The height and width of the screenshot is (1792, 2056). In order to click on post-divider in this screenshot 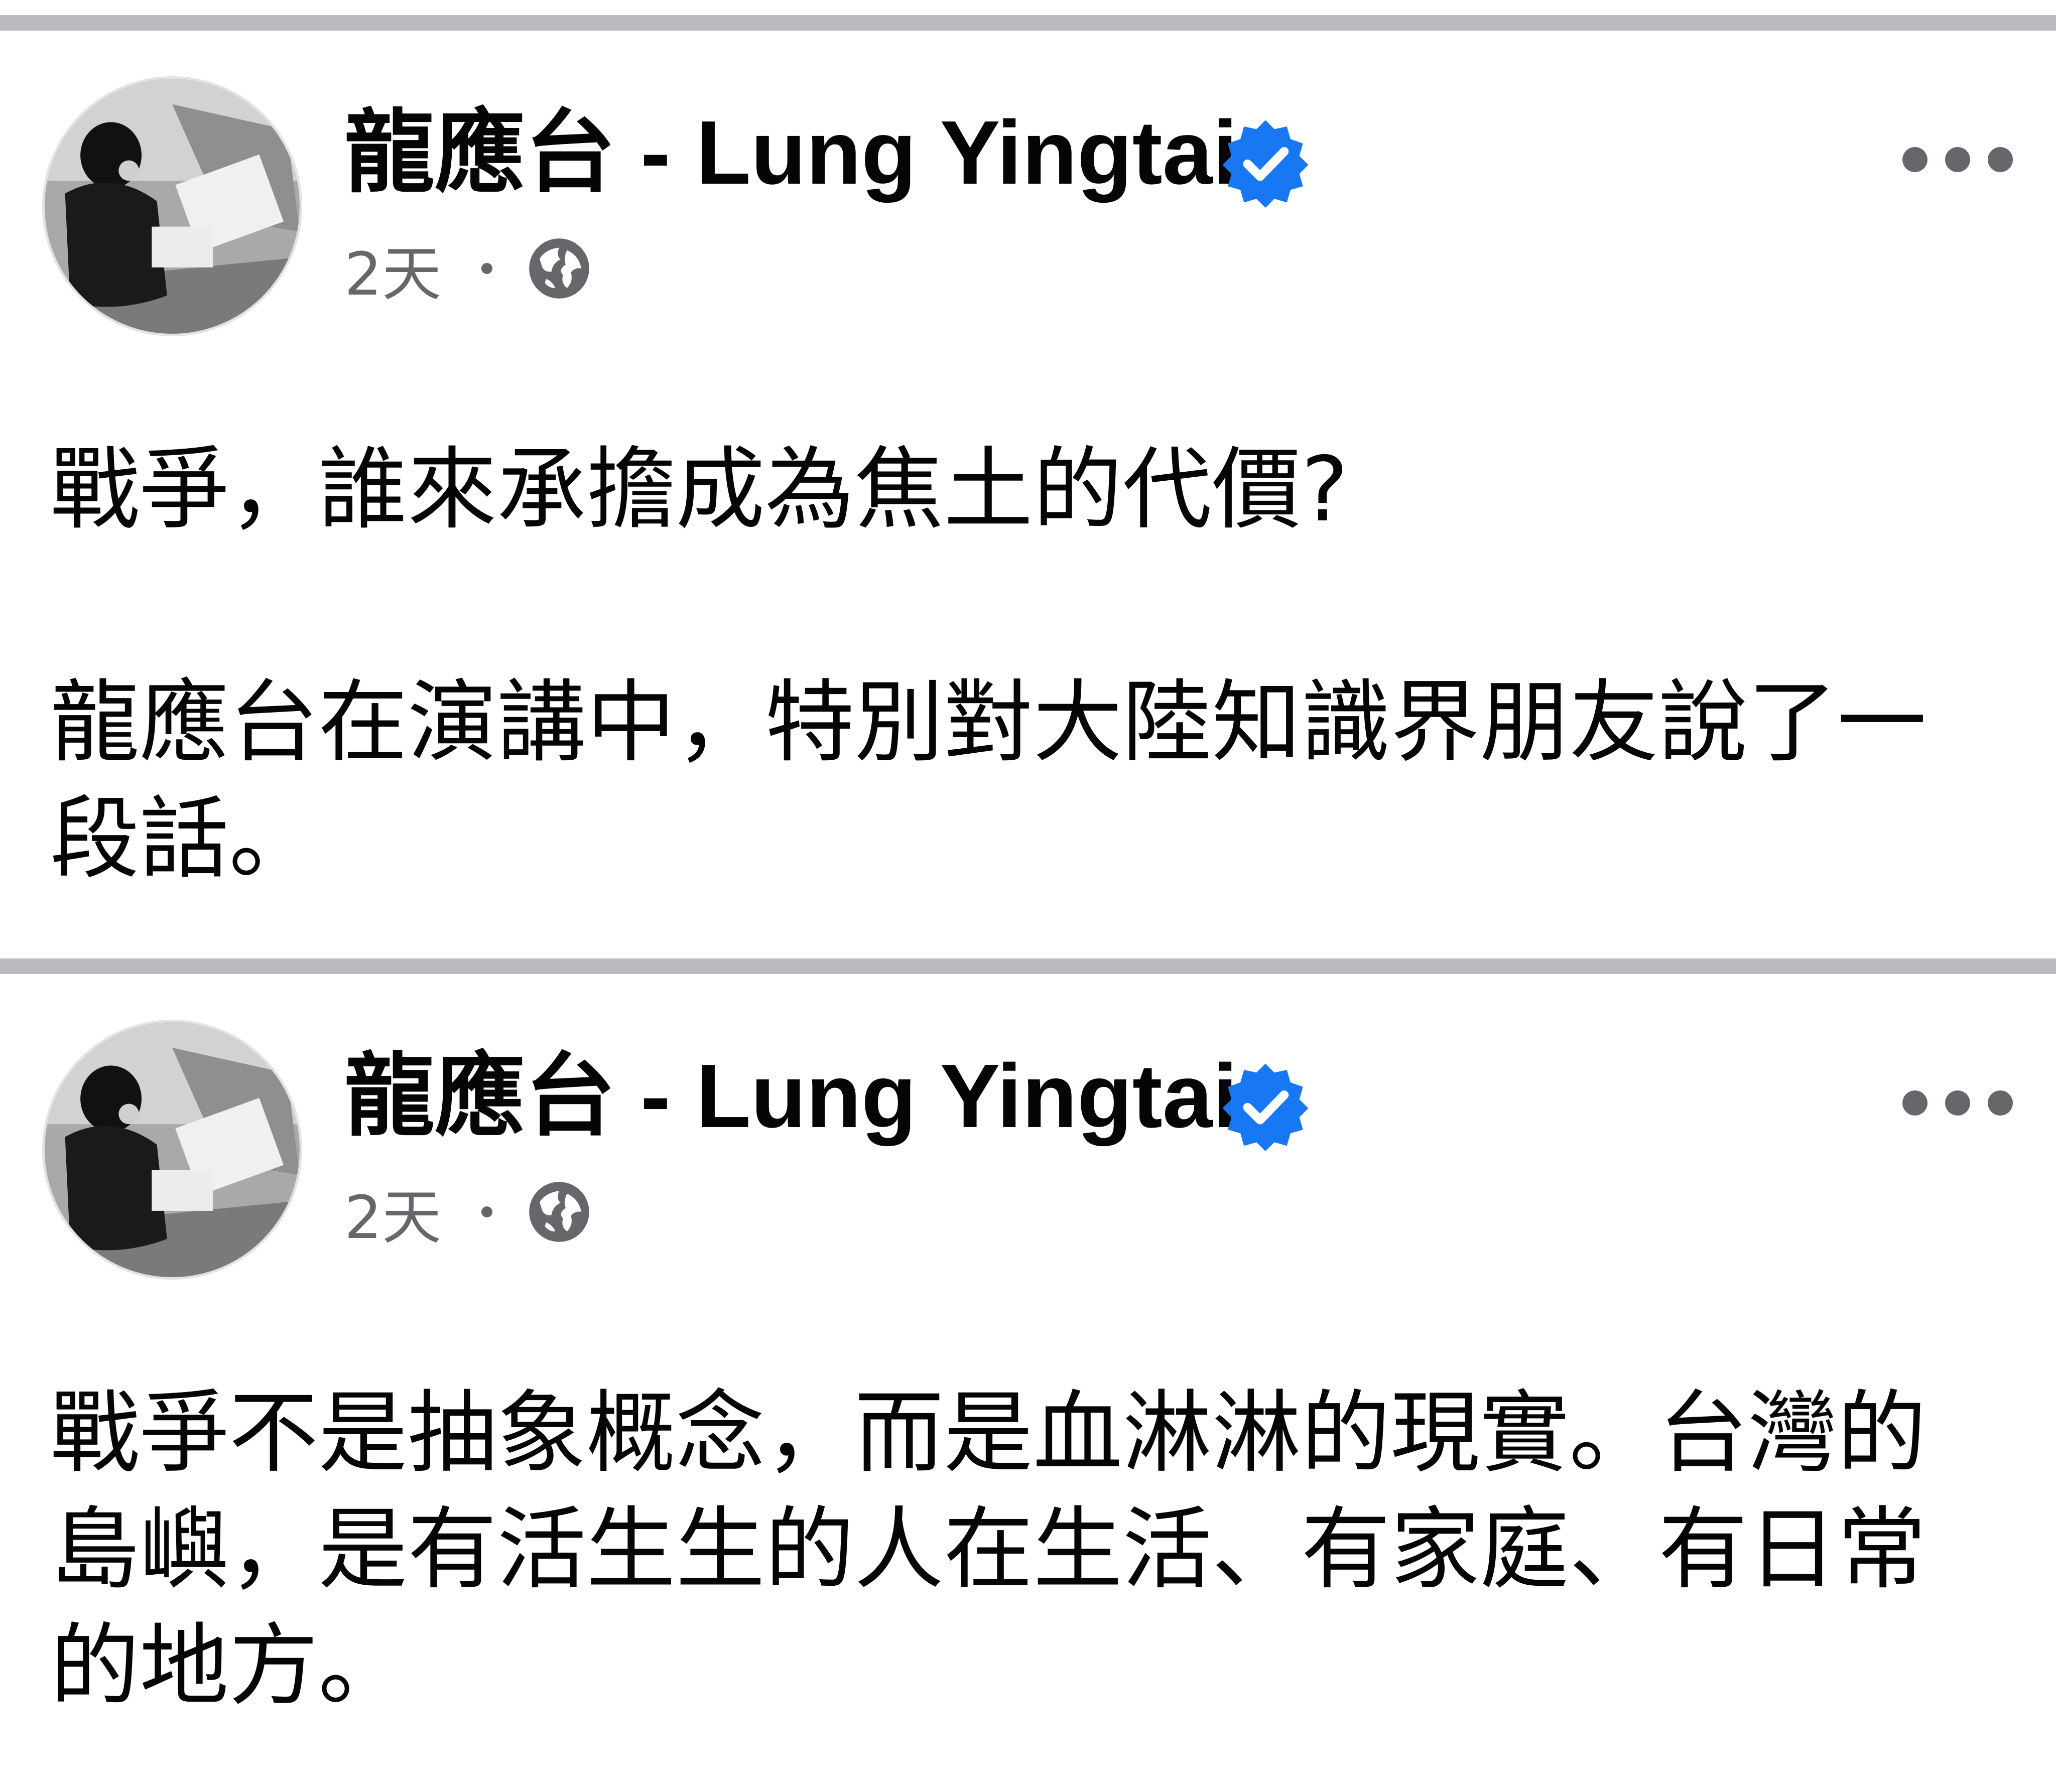, I will do `click(1028, 966)`.